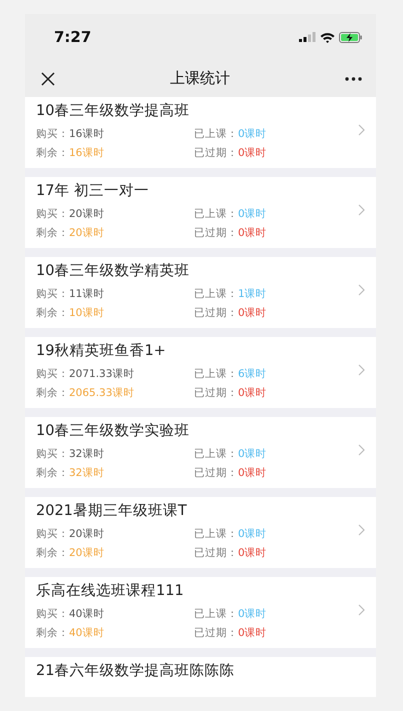  Describe the element at coordinates (252, 374) in the screenshot. I see `stat-value: 6课时` at that location.